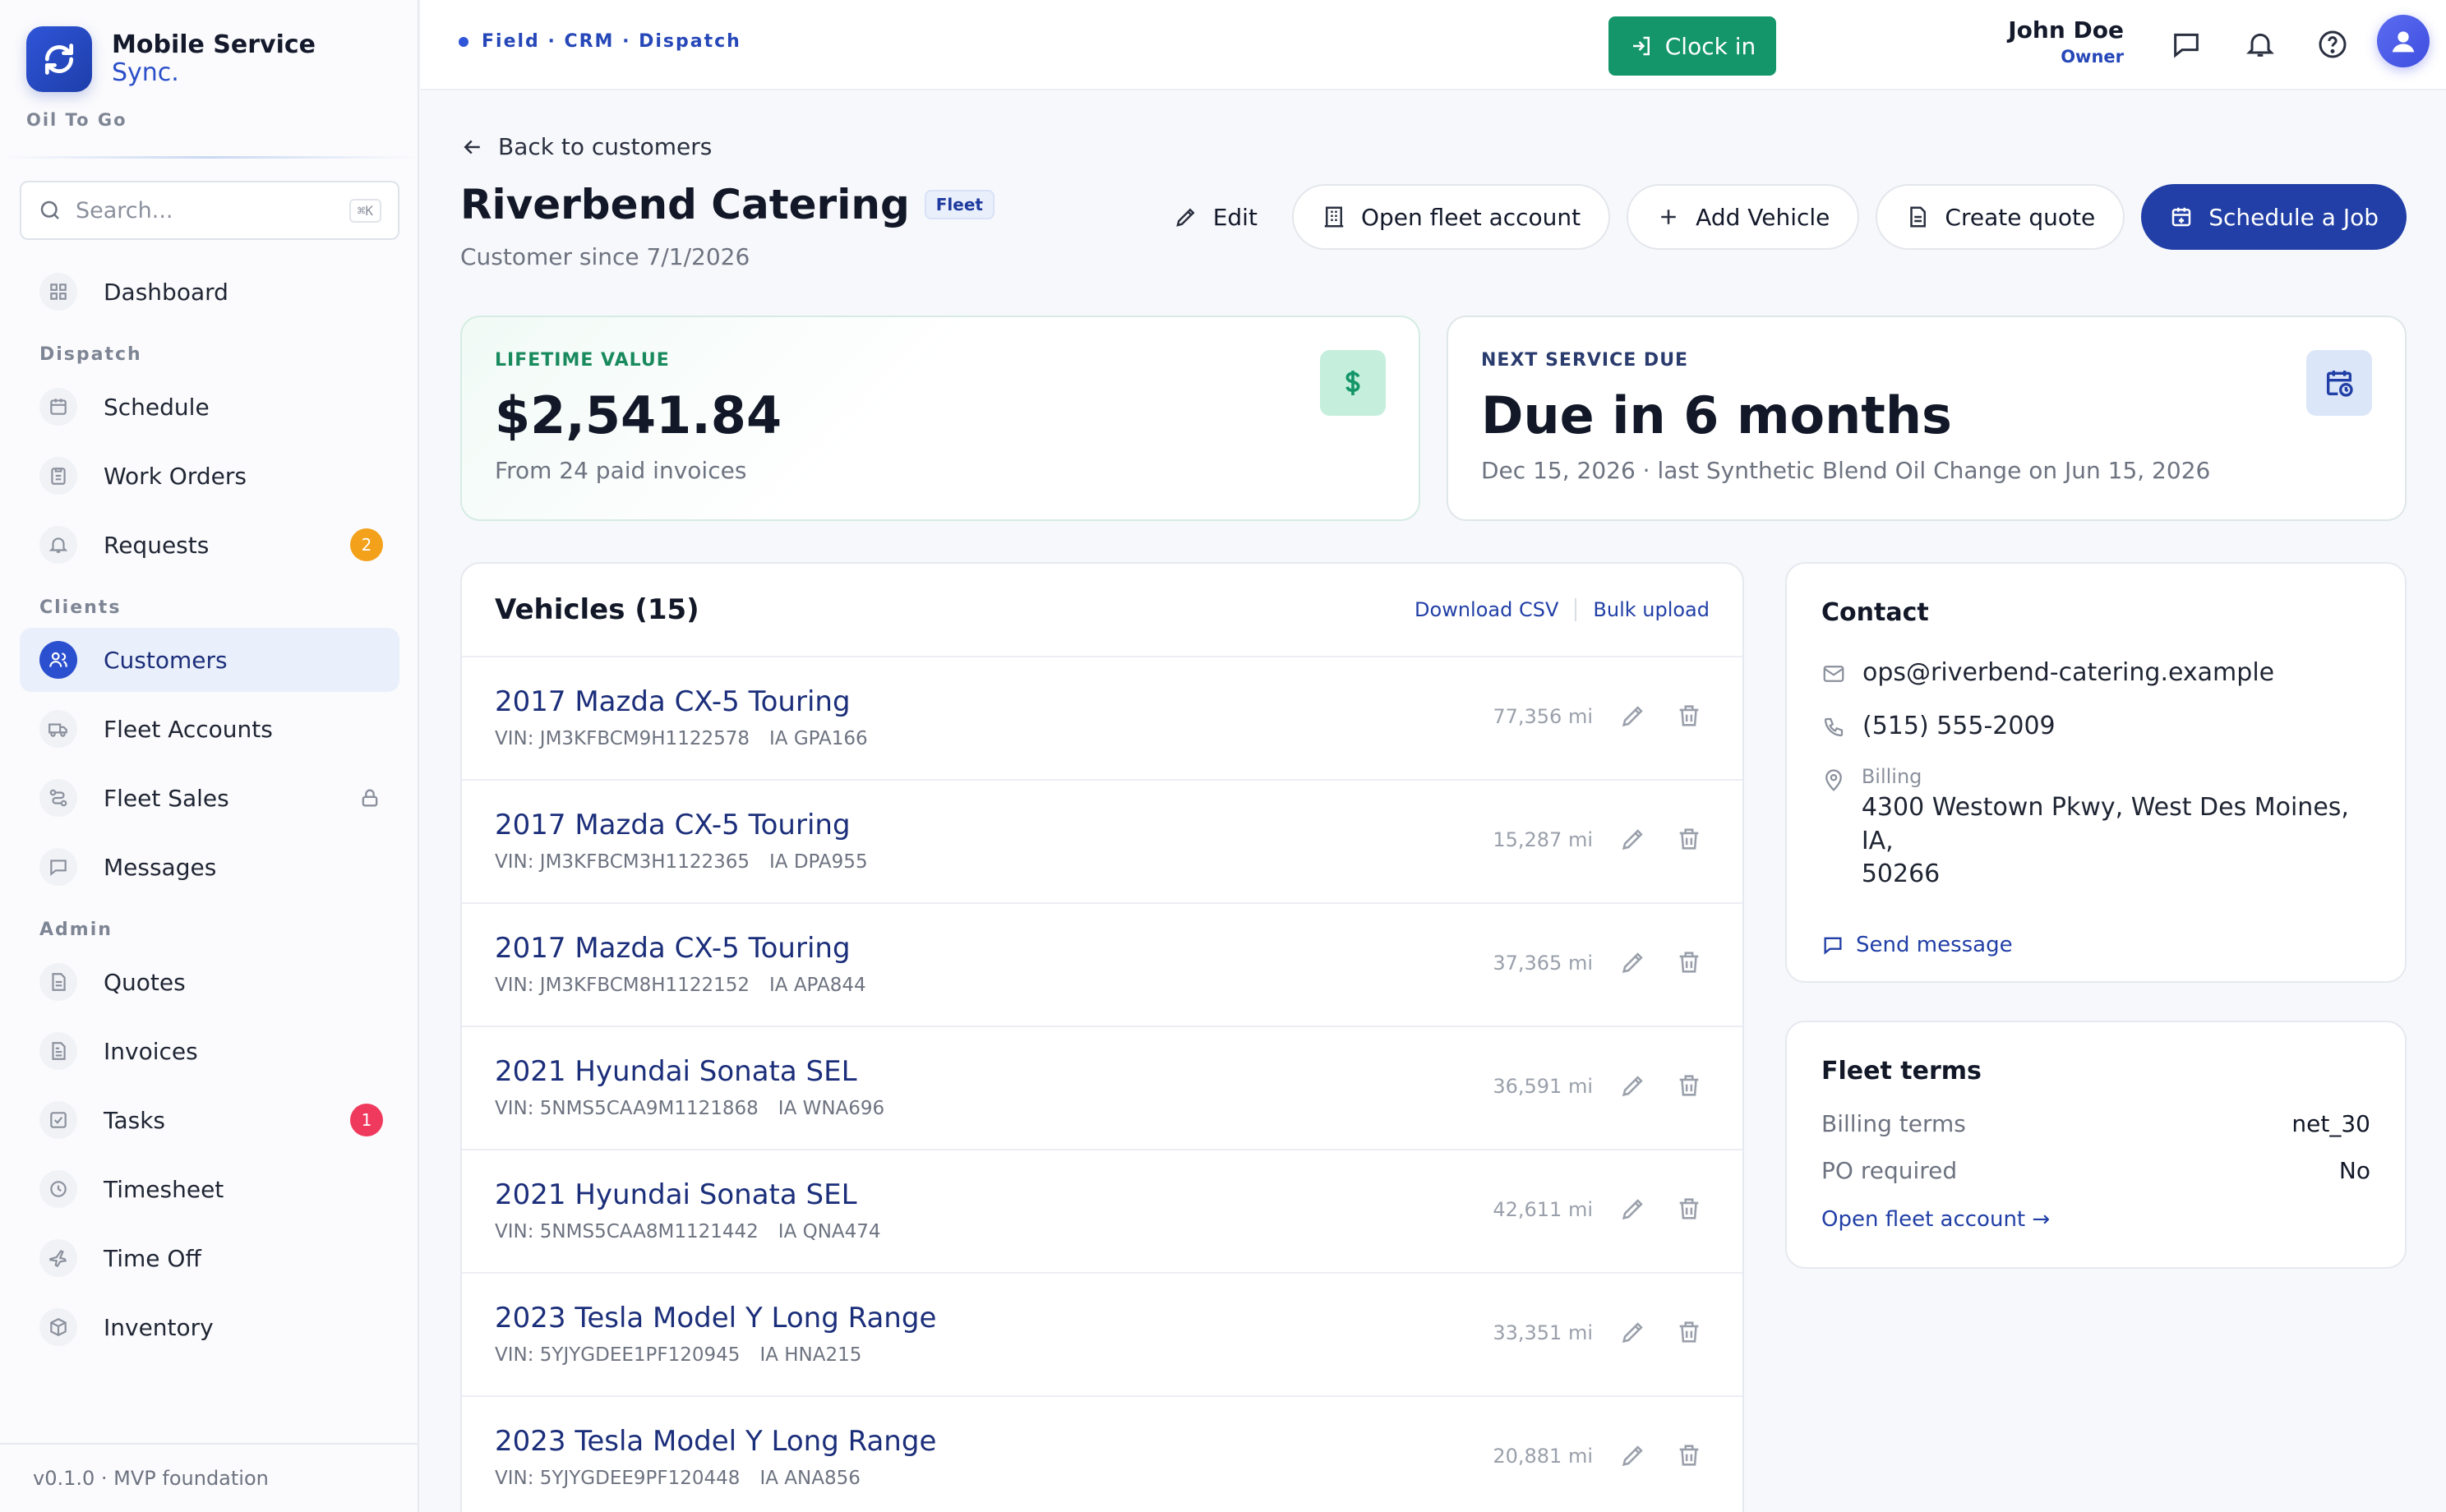  Describe the element at coordinates (1543, 1332) in the screenshot. I see `vehicle-mileage: 33,351 mi` at that location.